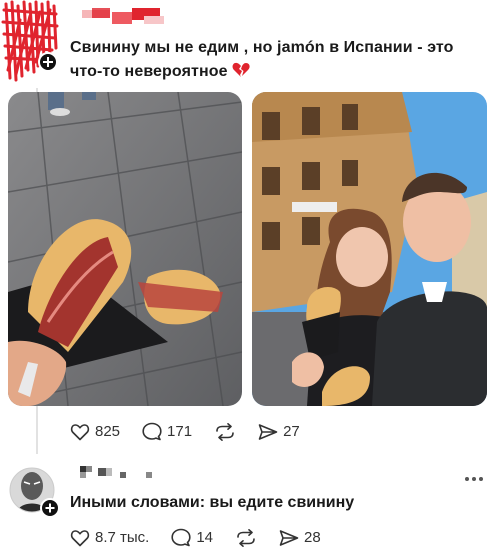  I want to click on author-username-censored, so click(127, 17).